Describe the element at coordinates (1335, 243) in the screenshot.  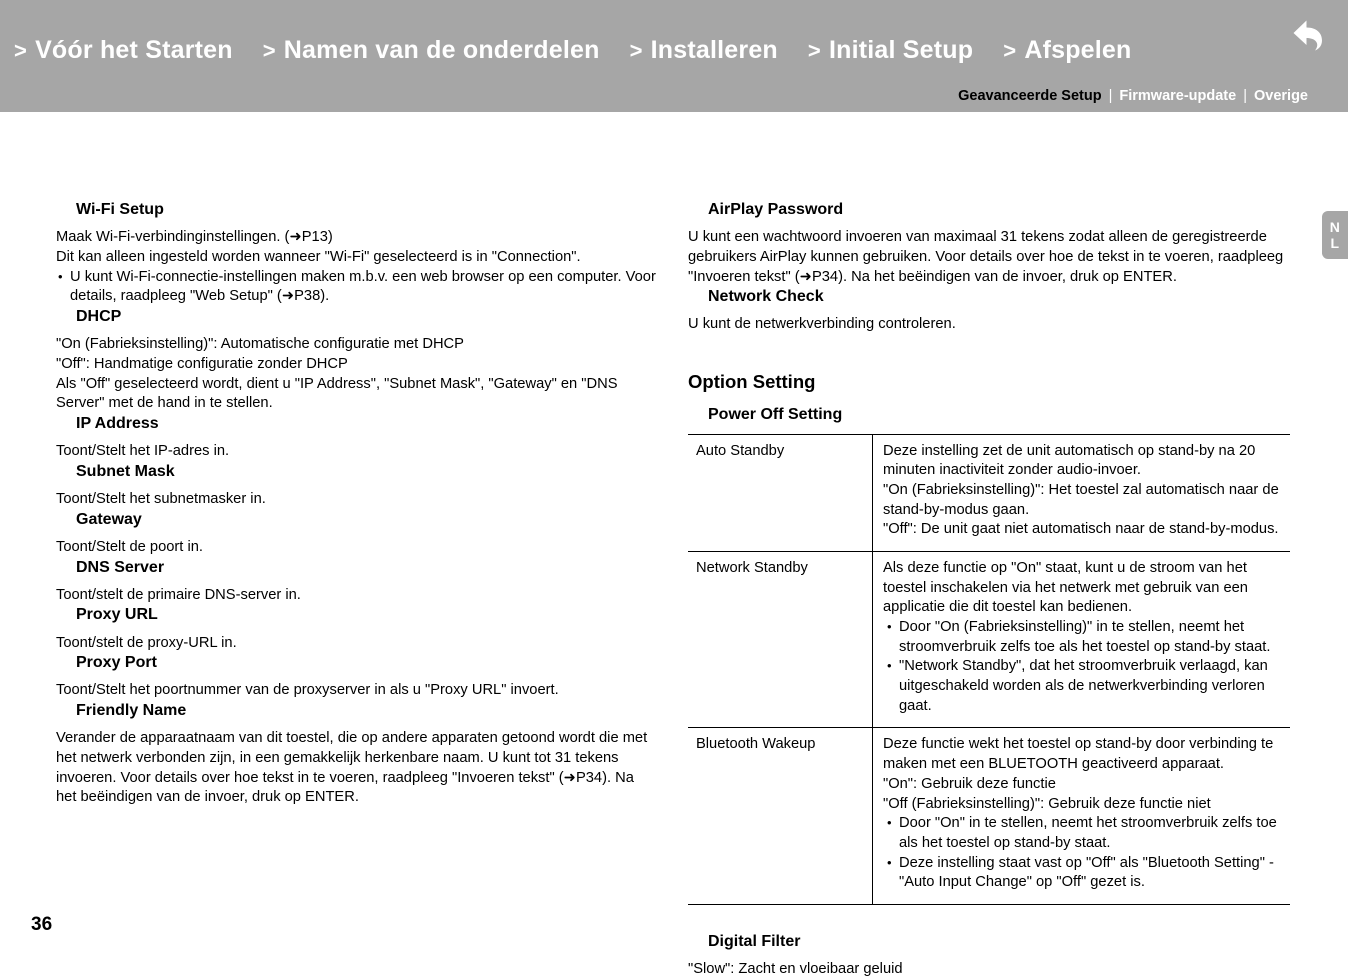
I see `language-tab-line2: L` at that location.